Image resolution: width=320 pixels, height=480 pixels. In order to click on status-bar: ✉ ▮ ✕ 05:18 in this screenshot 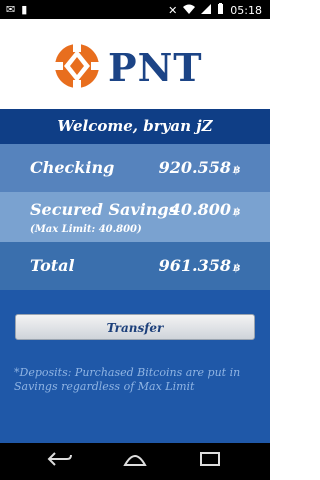, I will do `click(135, 9)`.